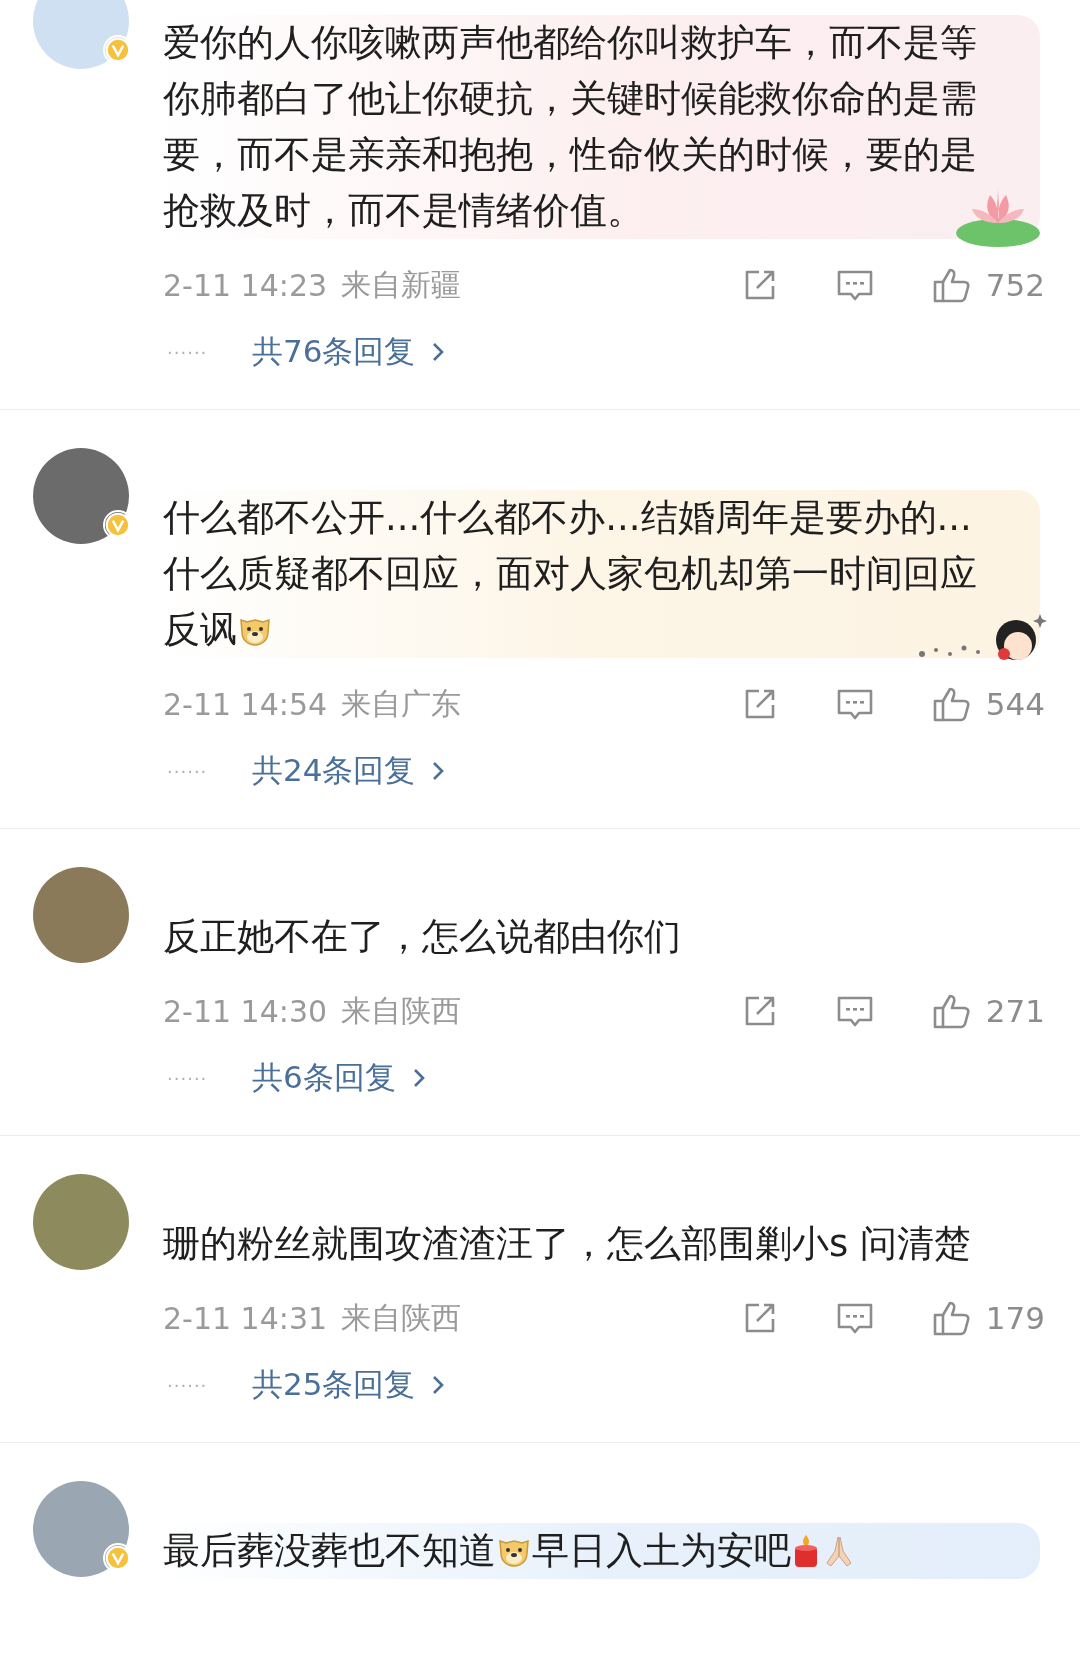  Describe the element at coordinates (1015, 1318) in the screenshot. I see `like-count: 179` at that location.